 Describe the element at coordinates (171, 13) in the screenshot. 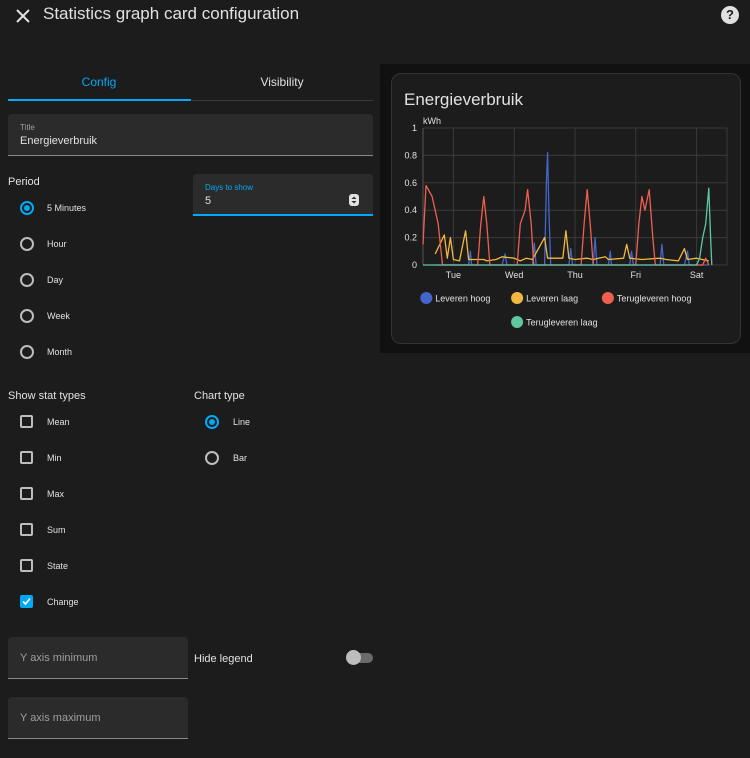

I see `dialog-title: Statistics graph card configuration` at that location.